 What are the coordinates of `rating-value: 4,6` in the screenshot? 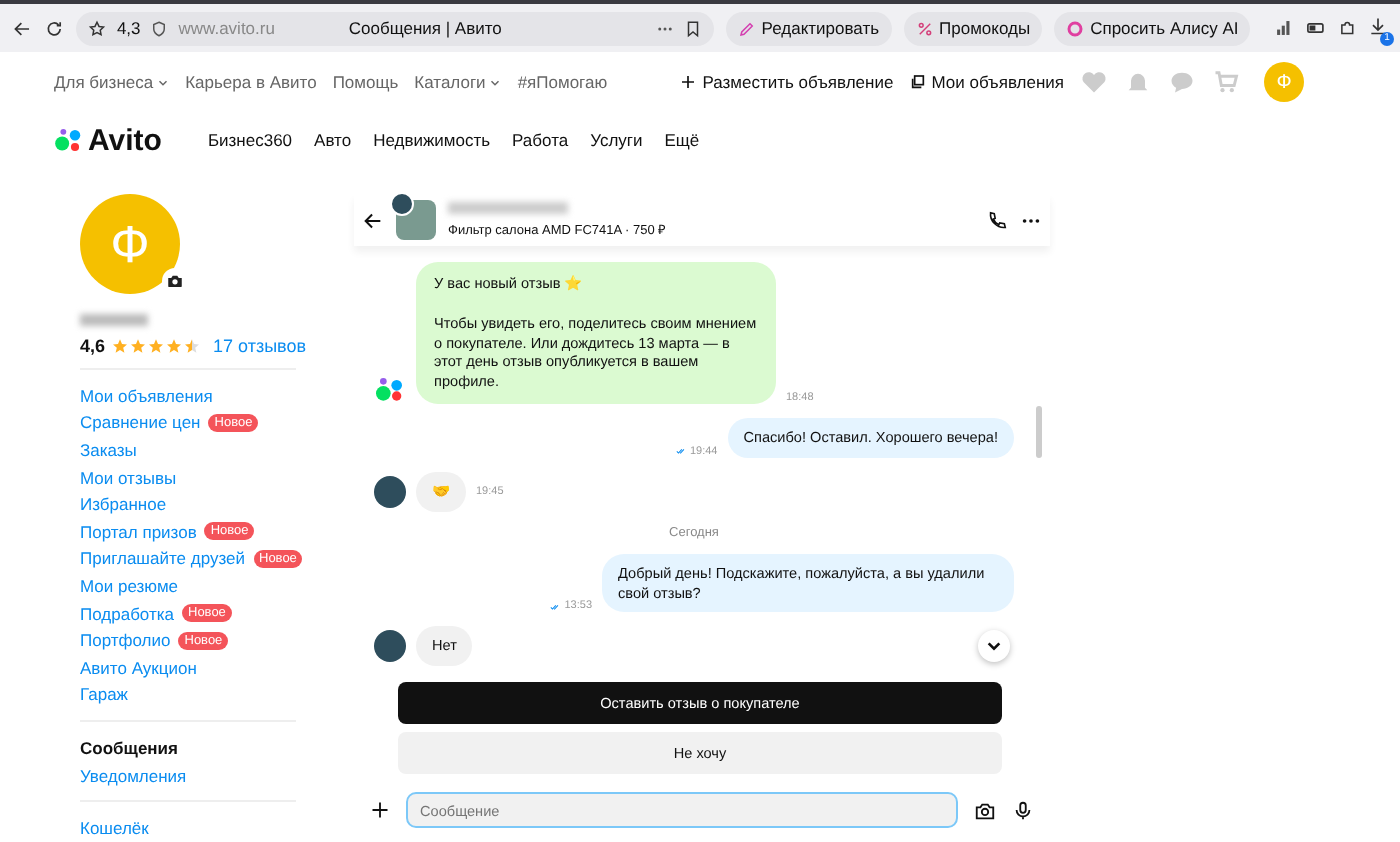 It's located at (93, 346).